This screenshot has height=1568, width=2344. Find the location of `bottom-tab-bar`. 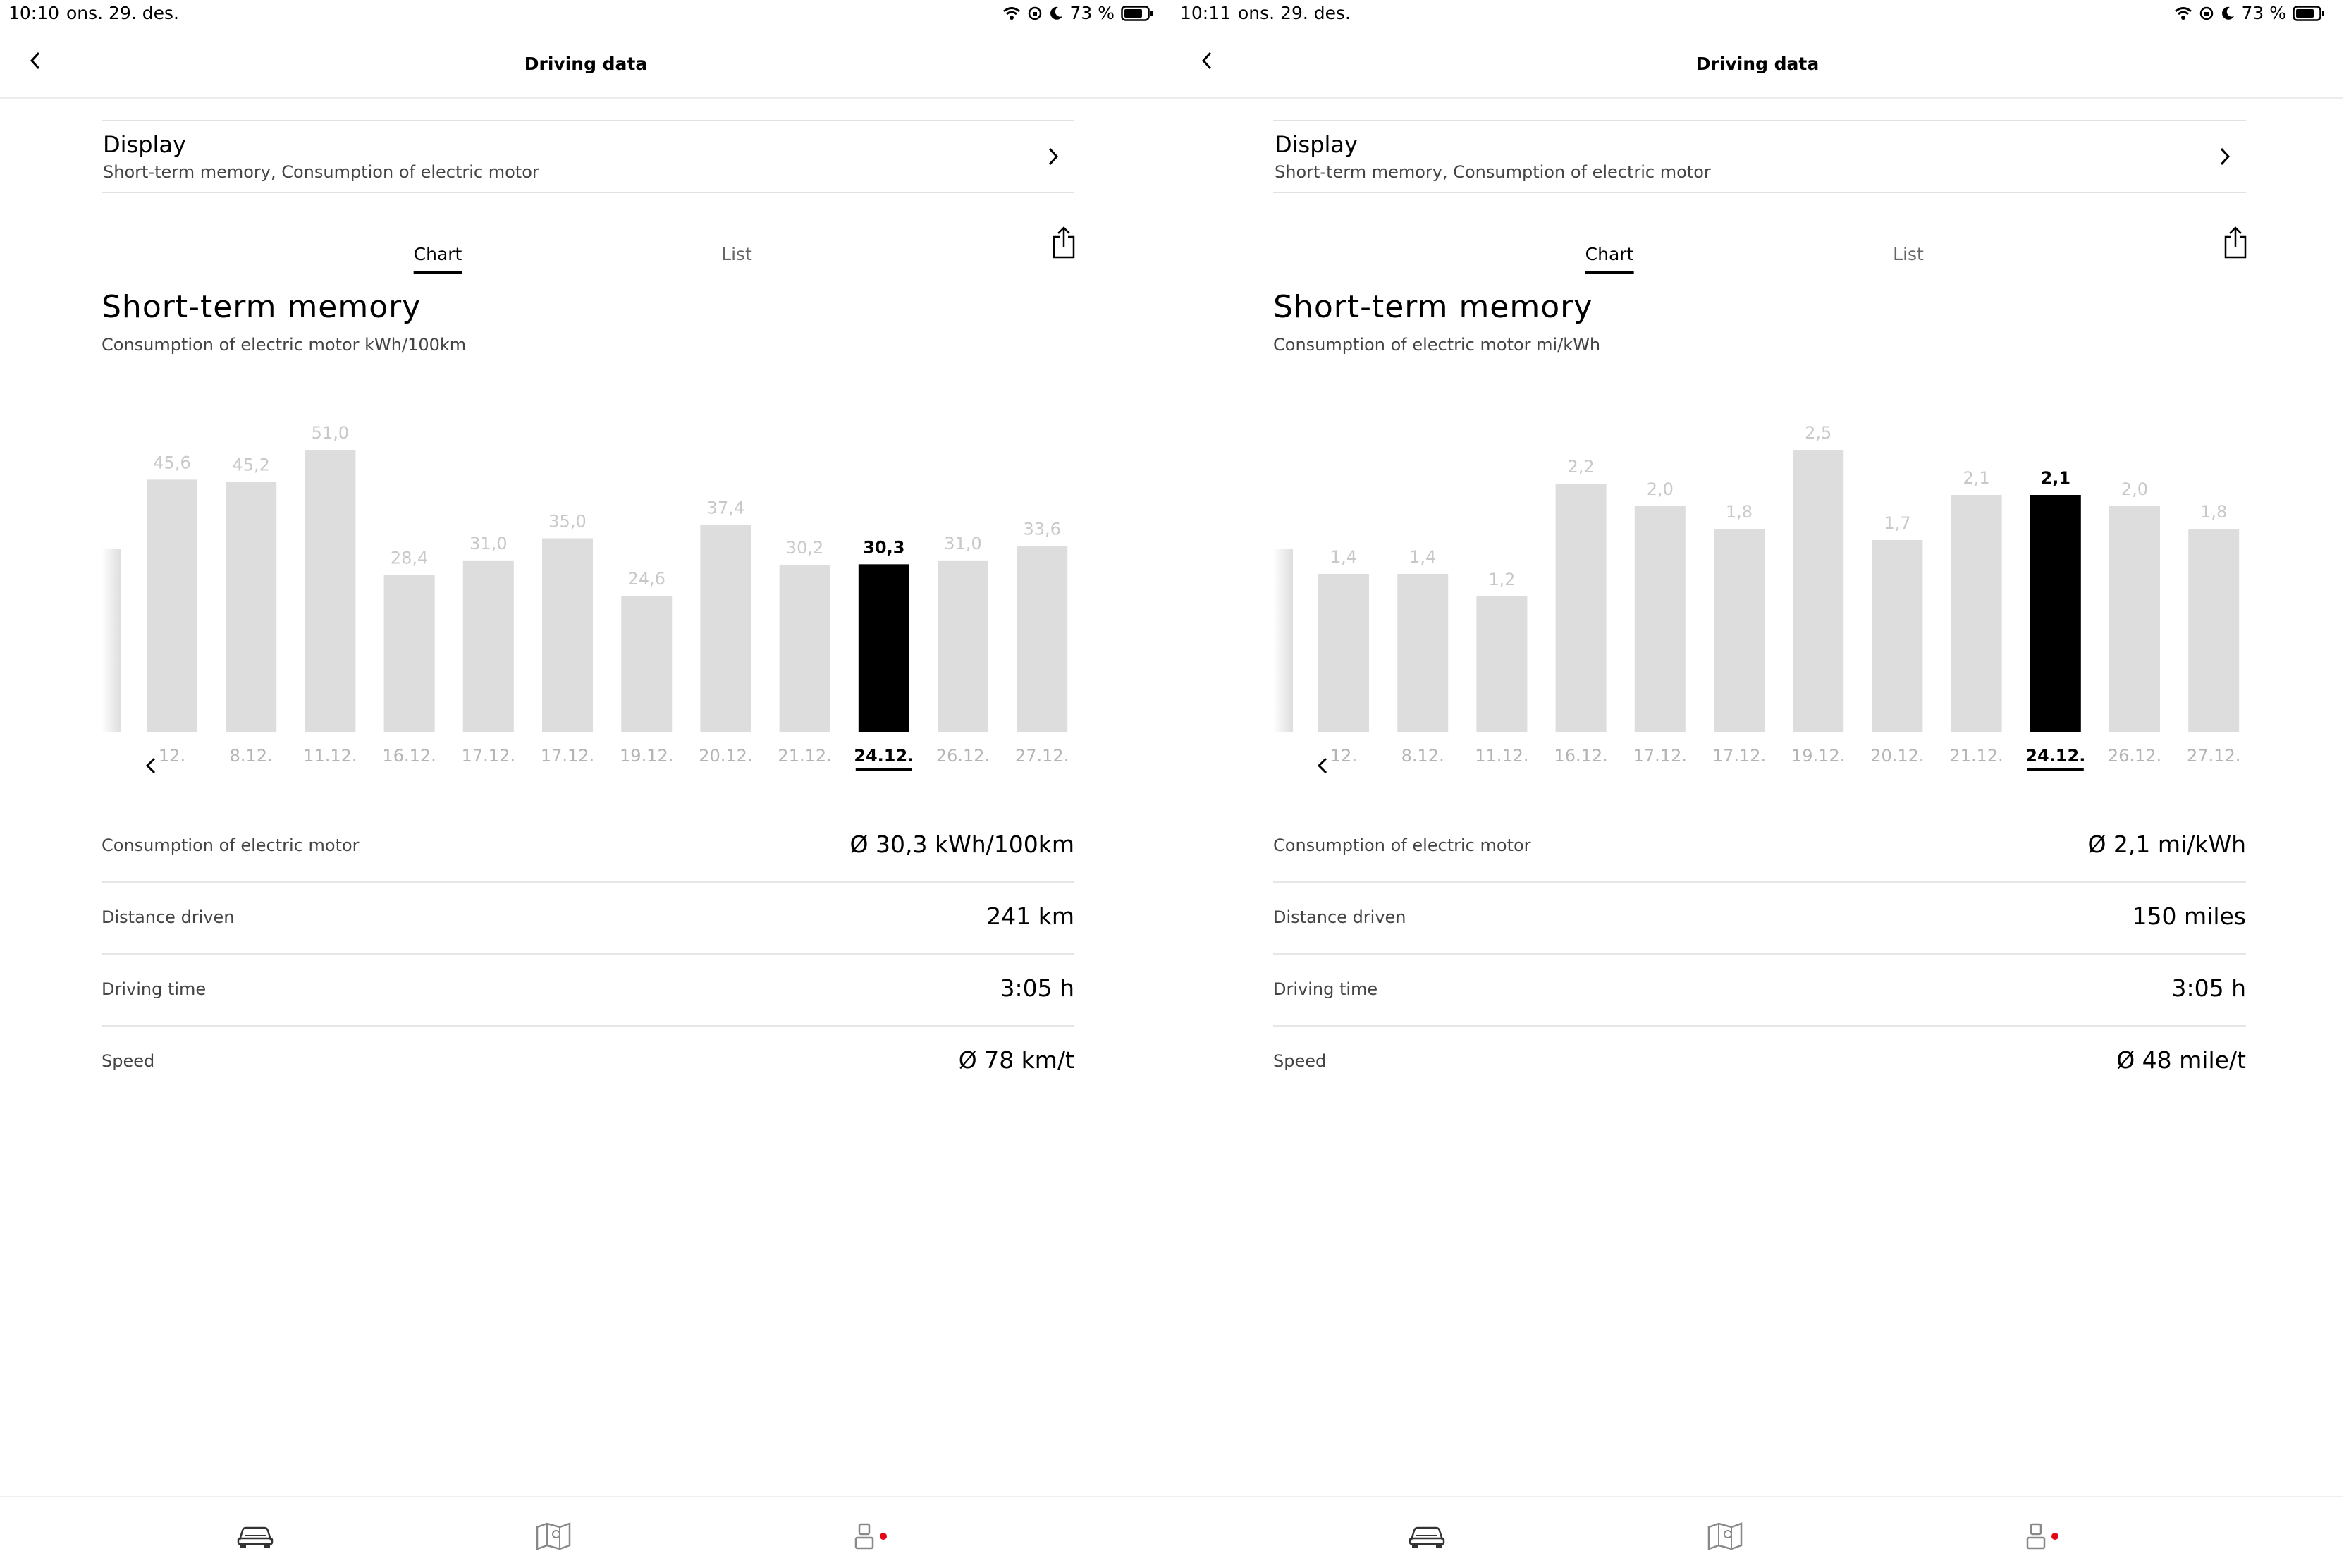

bottom-tab-bar is located at coordinates (1757, 1532).